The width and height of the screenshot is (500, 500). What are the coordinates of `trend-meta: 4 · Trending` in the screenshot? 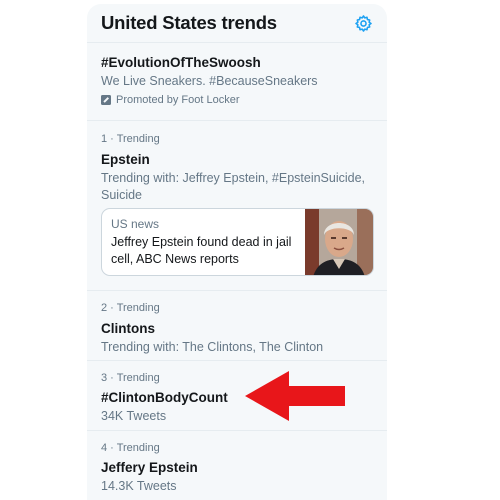 It's located at (130, 448).